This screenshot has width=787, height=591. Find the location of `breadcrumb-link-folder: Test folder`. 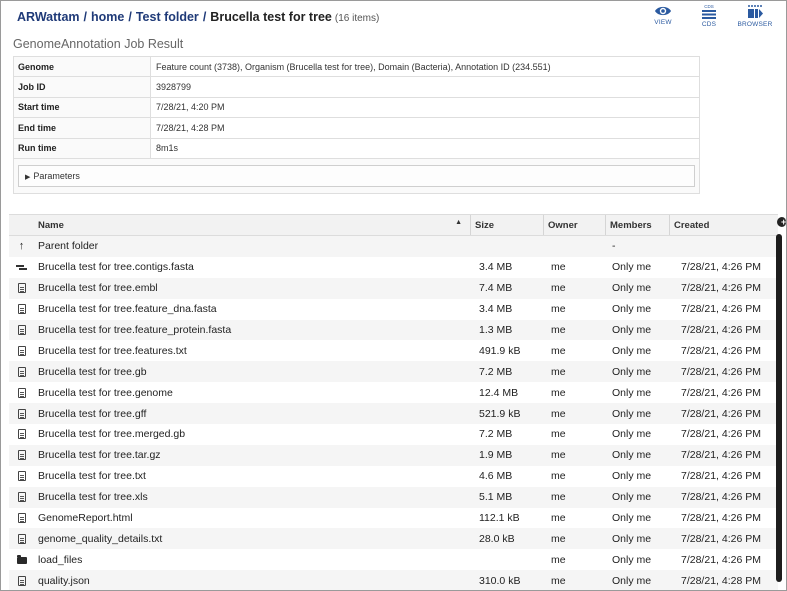

breadcrumb-link-folder: Test folder is located at coordinates (167, 17).